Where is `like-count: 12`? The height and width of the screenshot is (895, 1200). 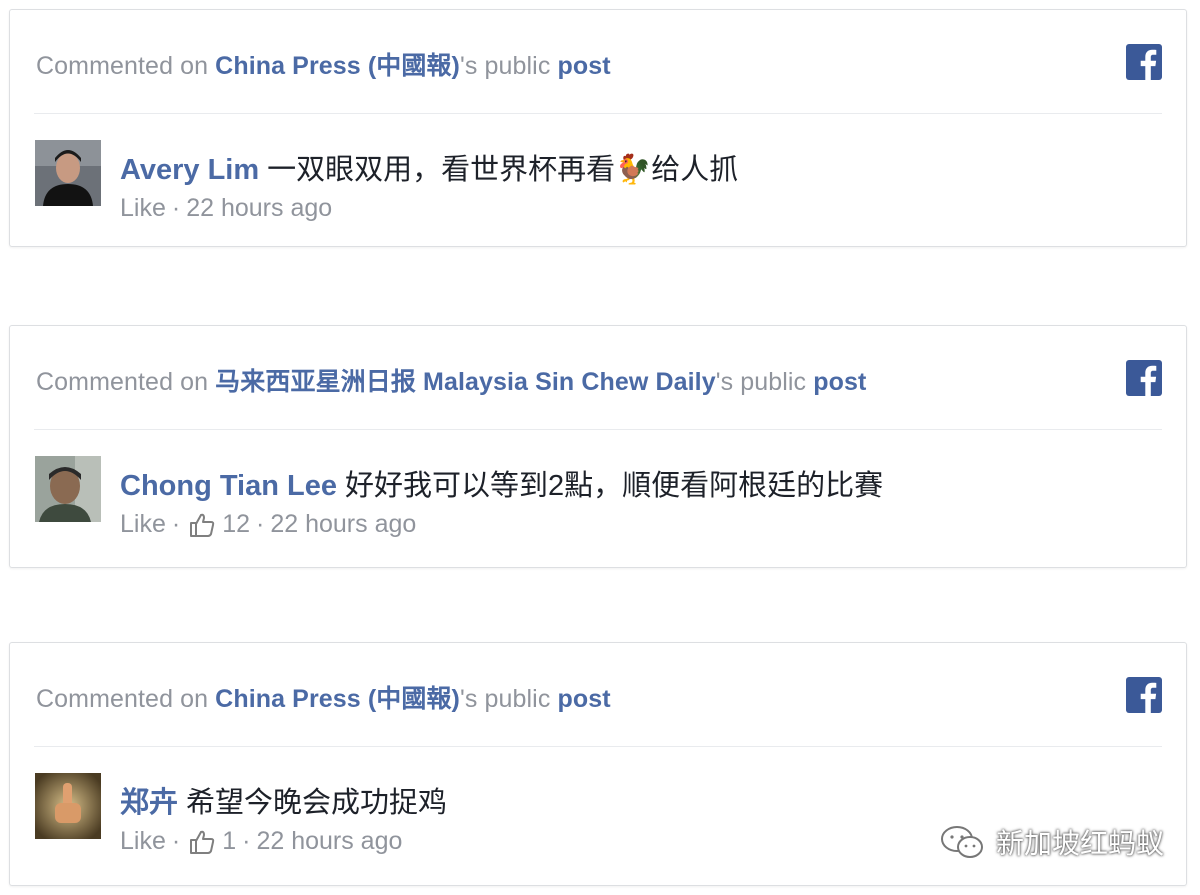
like-count: 12 is located at coordinates (236, 524).